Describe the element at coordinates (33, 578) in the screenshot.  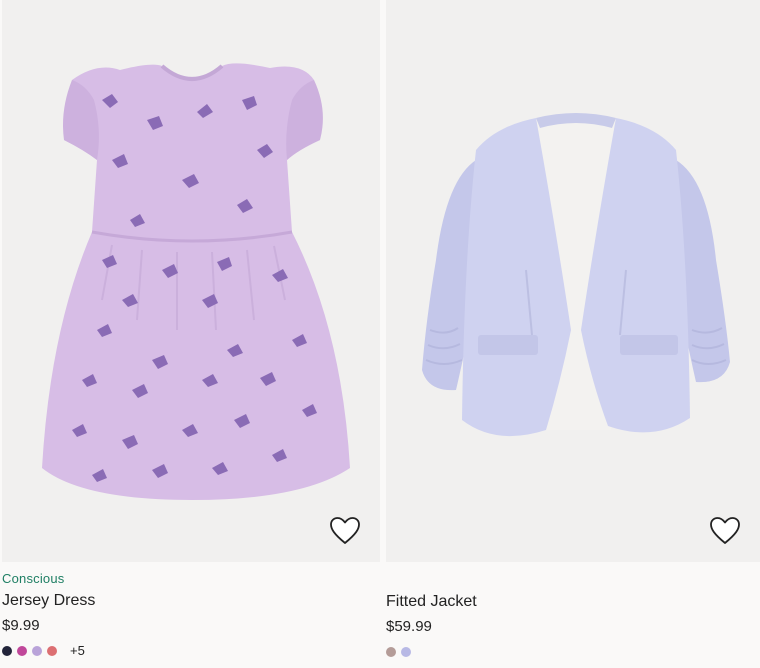
I see `conscious-tag: Conscious` at that location.